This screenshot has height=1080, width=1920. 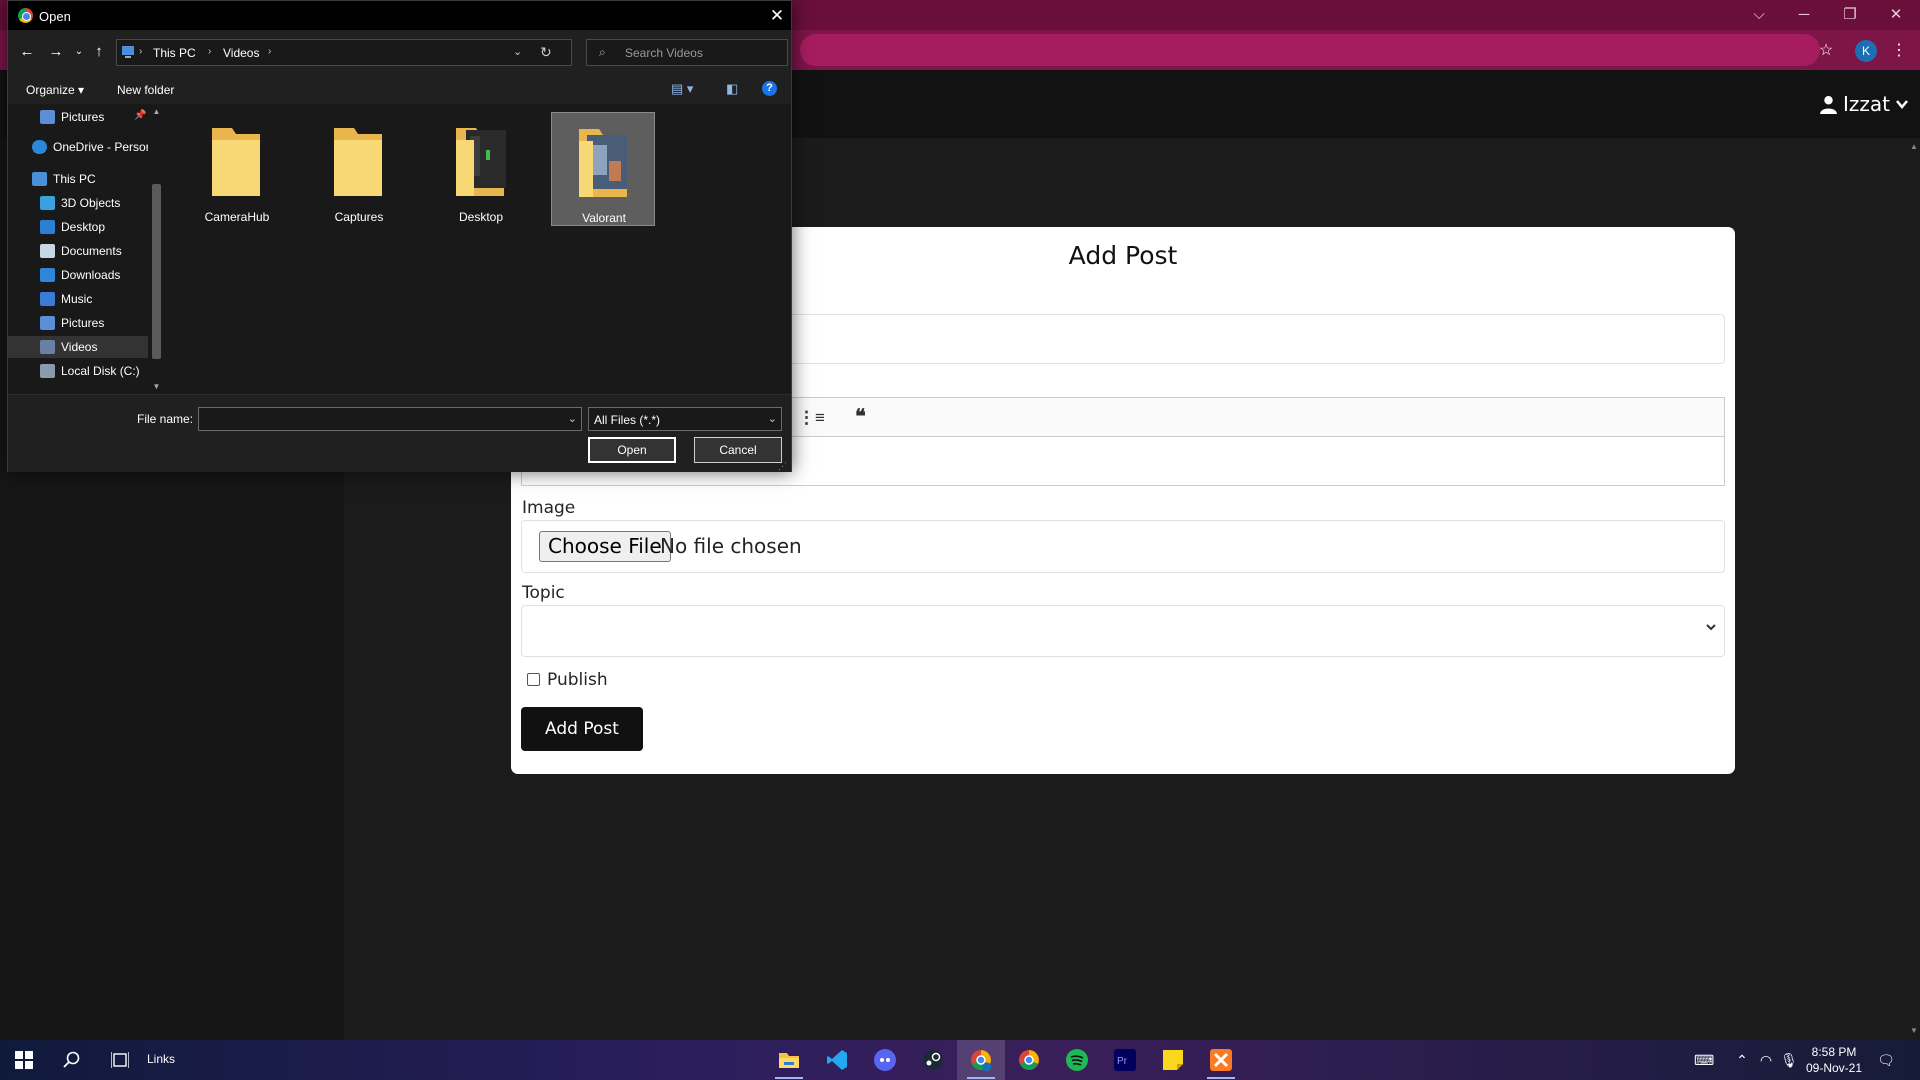 What do you see at coordinates (78, 251) in the screenshot?
I see `nav-item-documents: Documents` at bounding box center [78, 251].